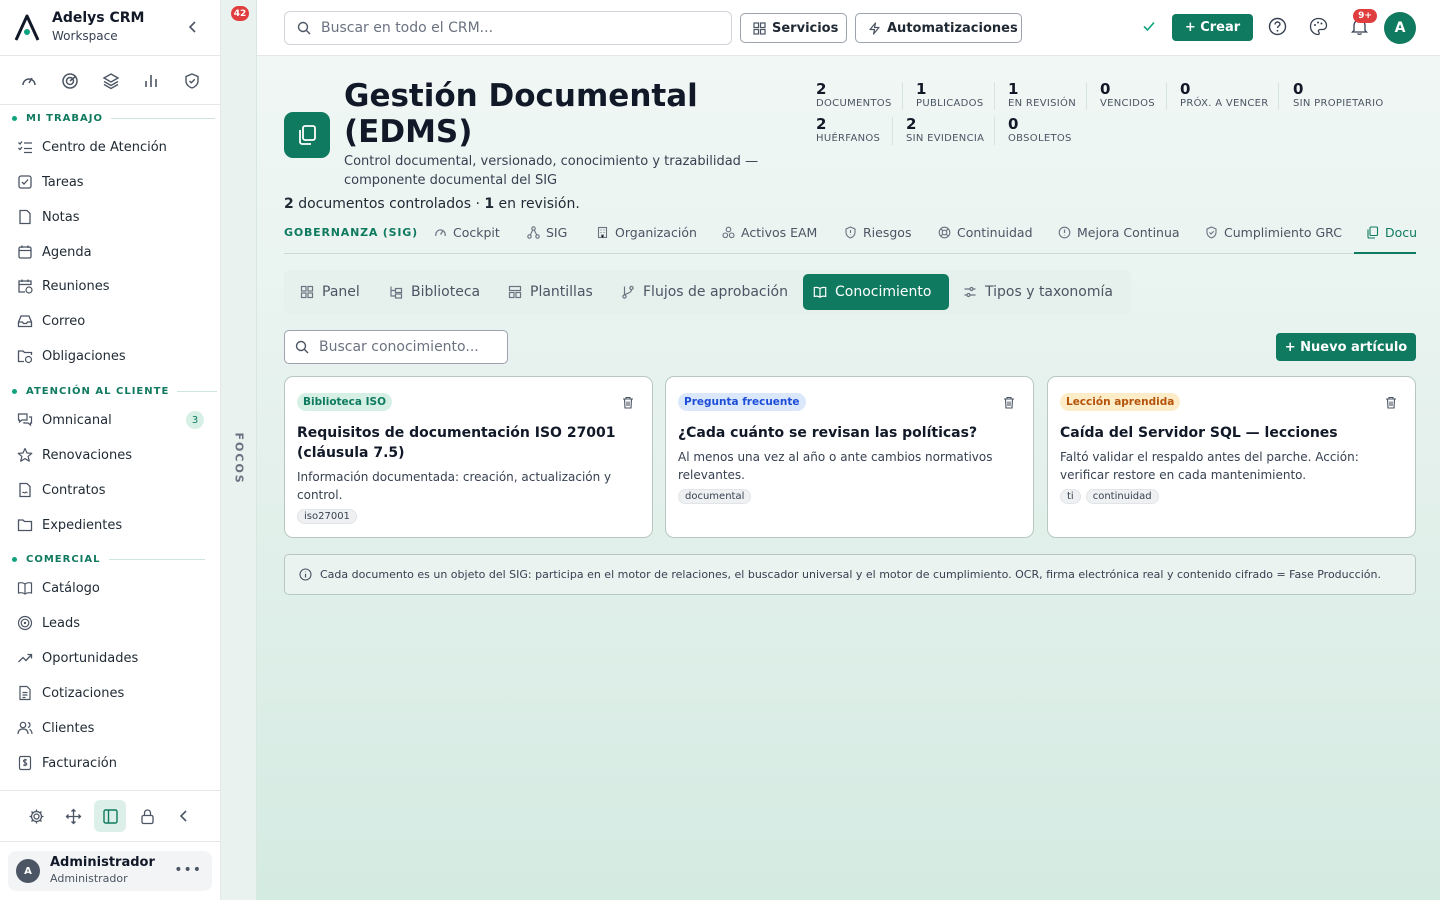  Describe the element at coordinates (111, 728) in the screenshot. I see `sidebar-item-clientes: Clientes` at that location.